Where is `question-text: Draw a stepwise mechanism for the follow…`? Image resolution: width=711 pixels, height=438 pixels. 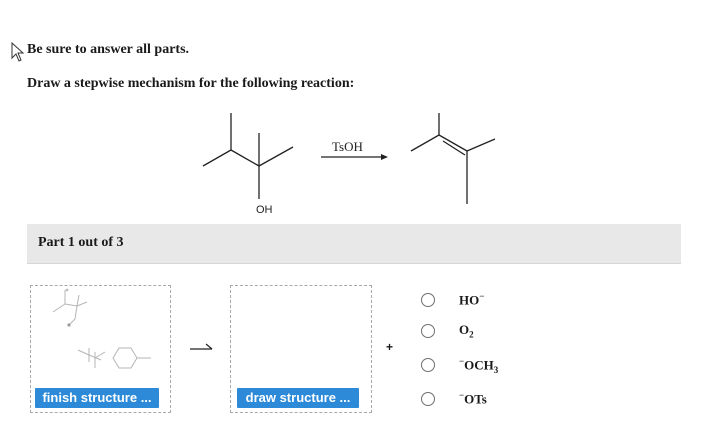
question-text: Draw a stepwise mechanism for the follow… is located at coordinates (191, 83).